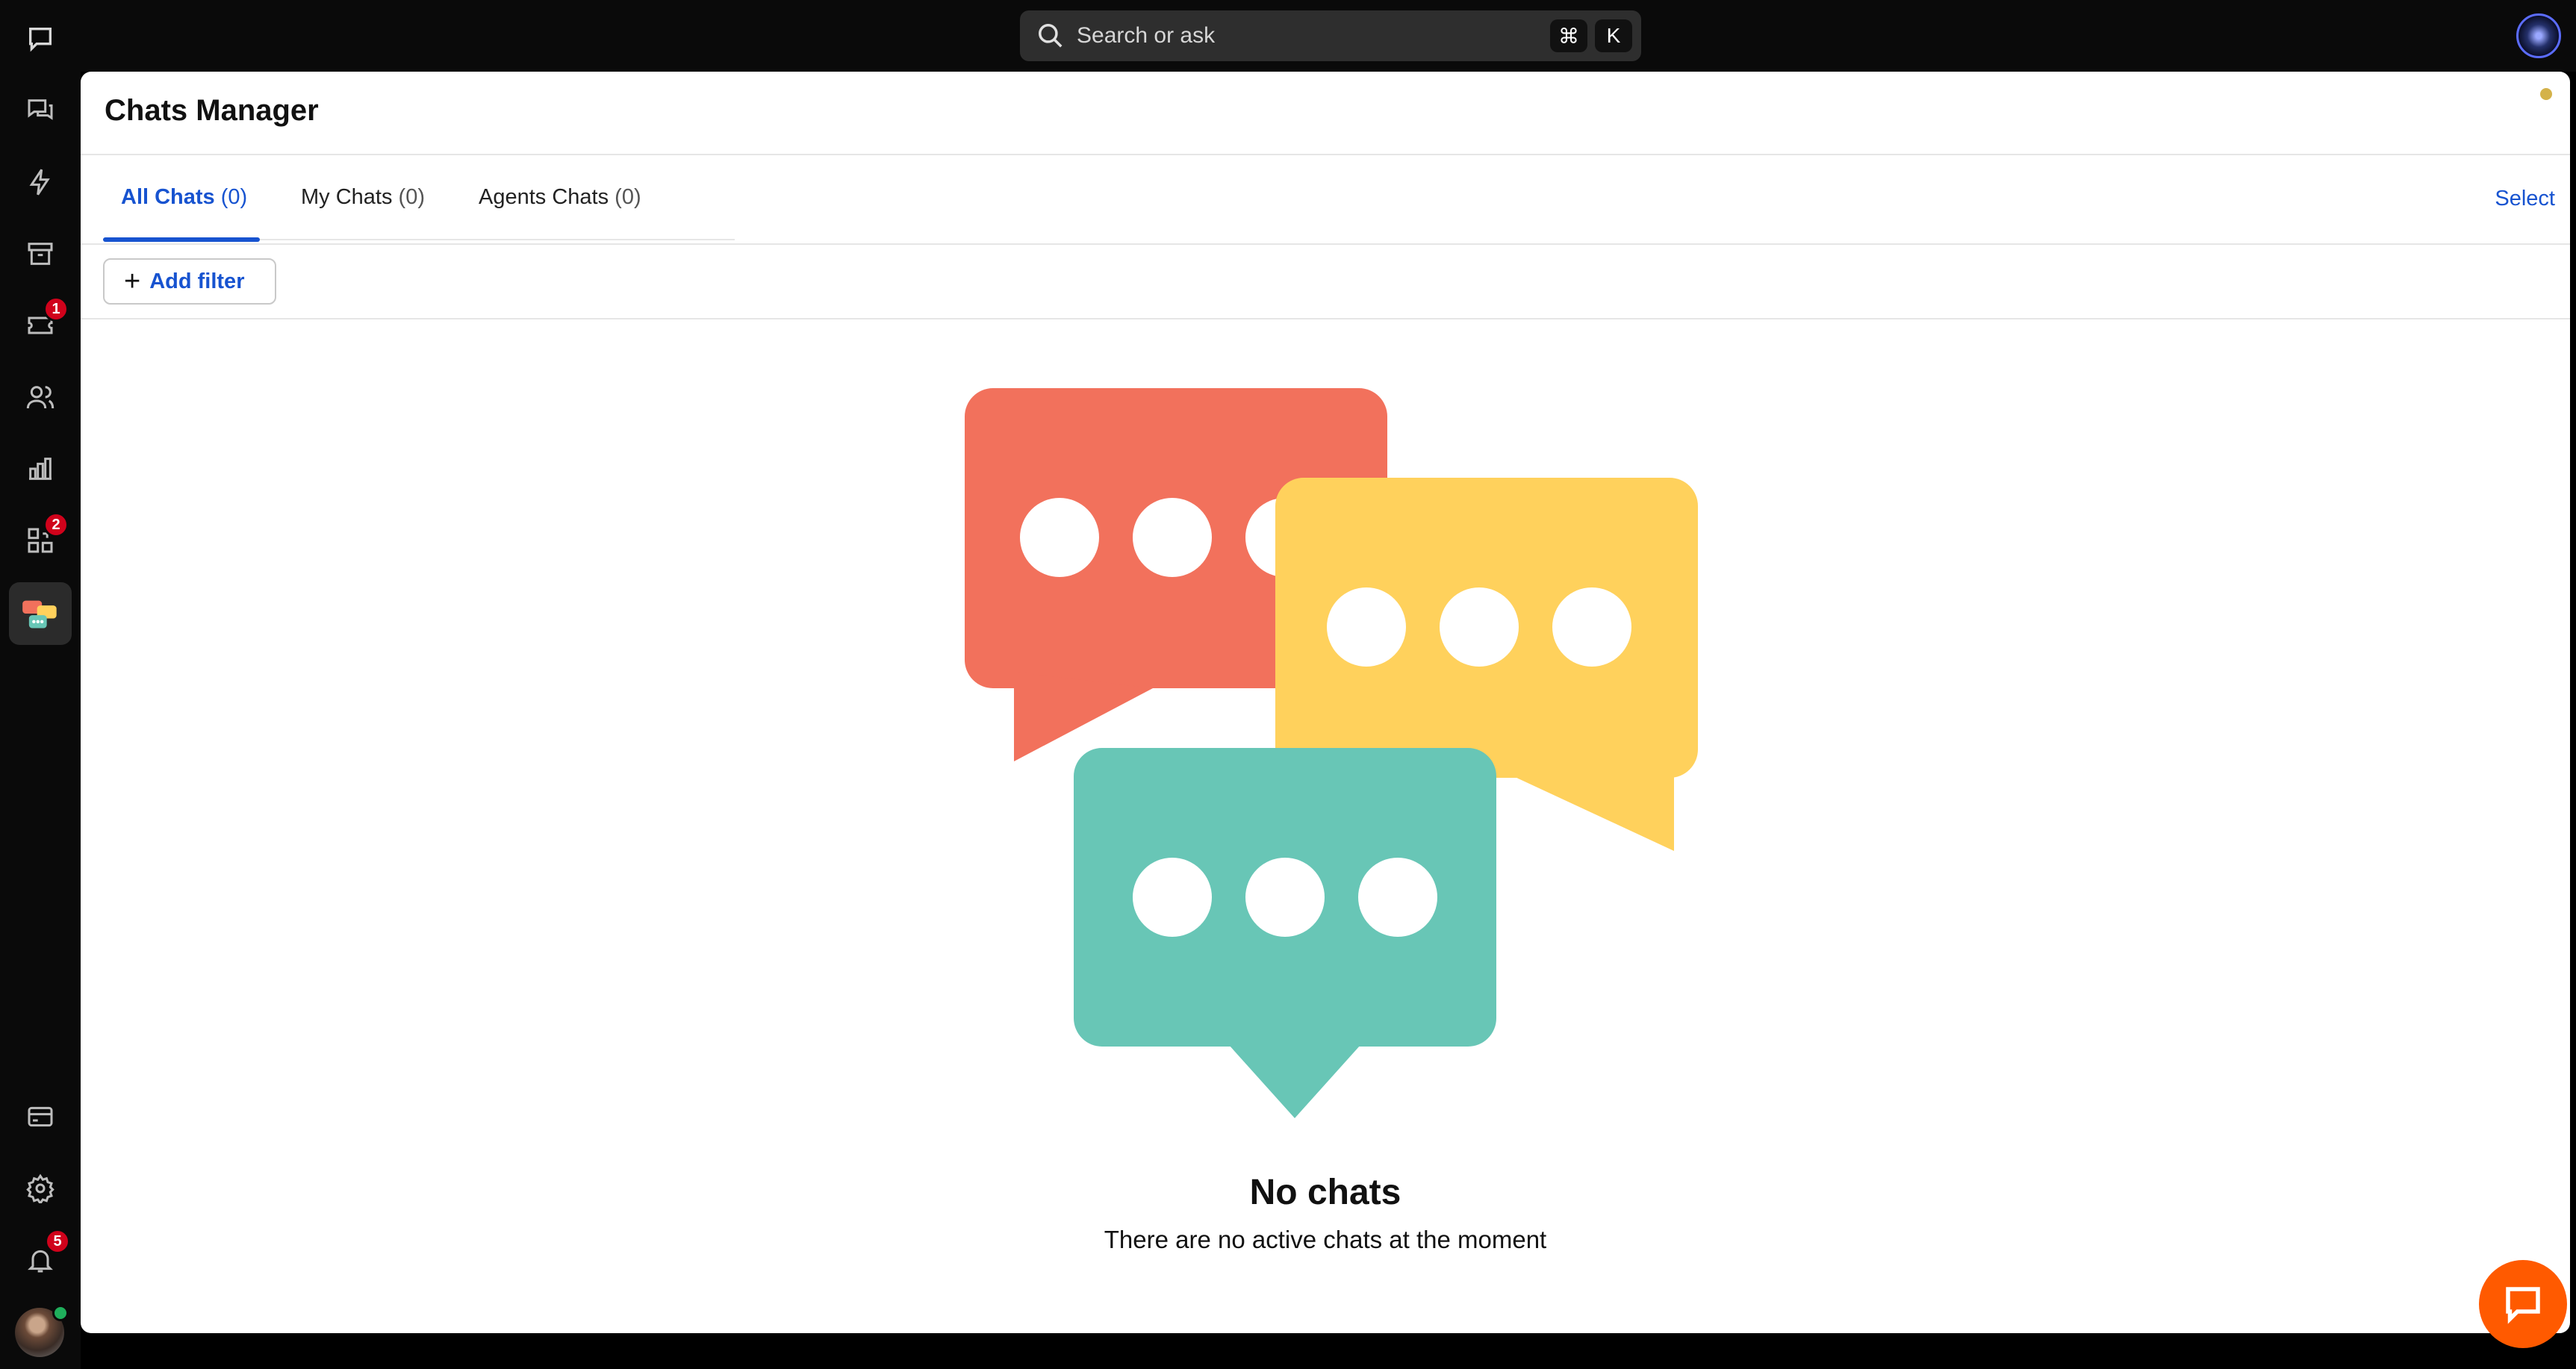 The width and height of the screenshot is (2576, 1369). What do you see at coordinates (544, 197) in the screenshot?
I see `tab-label: Agents Chats` at bounding box center [544, 197].